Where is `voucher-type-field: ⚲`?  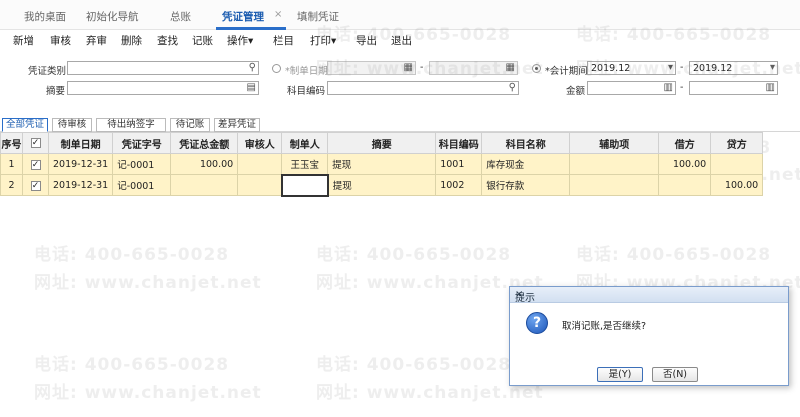
voucher-type-field: ⚲ is located at coordinates (163, 68).